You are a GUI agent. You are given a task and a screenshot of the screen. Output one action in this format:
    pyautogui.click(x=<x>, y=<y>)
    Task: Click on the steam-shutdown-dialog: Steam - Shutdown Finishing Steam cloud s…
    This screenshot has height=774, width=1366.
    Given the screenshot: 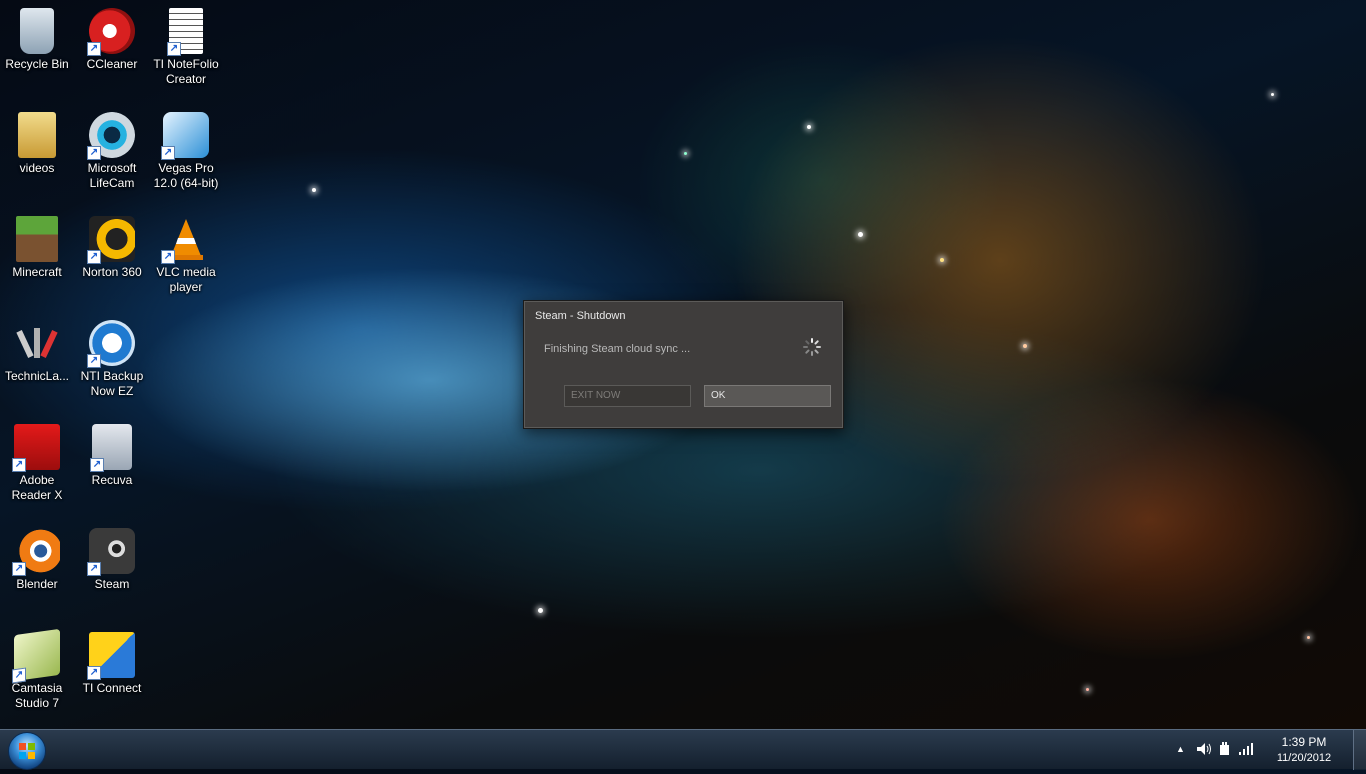 What is the action you would take?
    pyautogui.click(x=683, y=364)
    